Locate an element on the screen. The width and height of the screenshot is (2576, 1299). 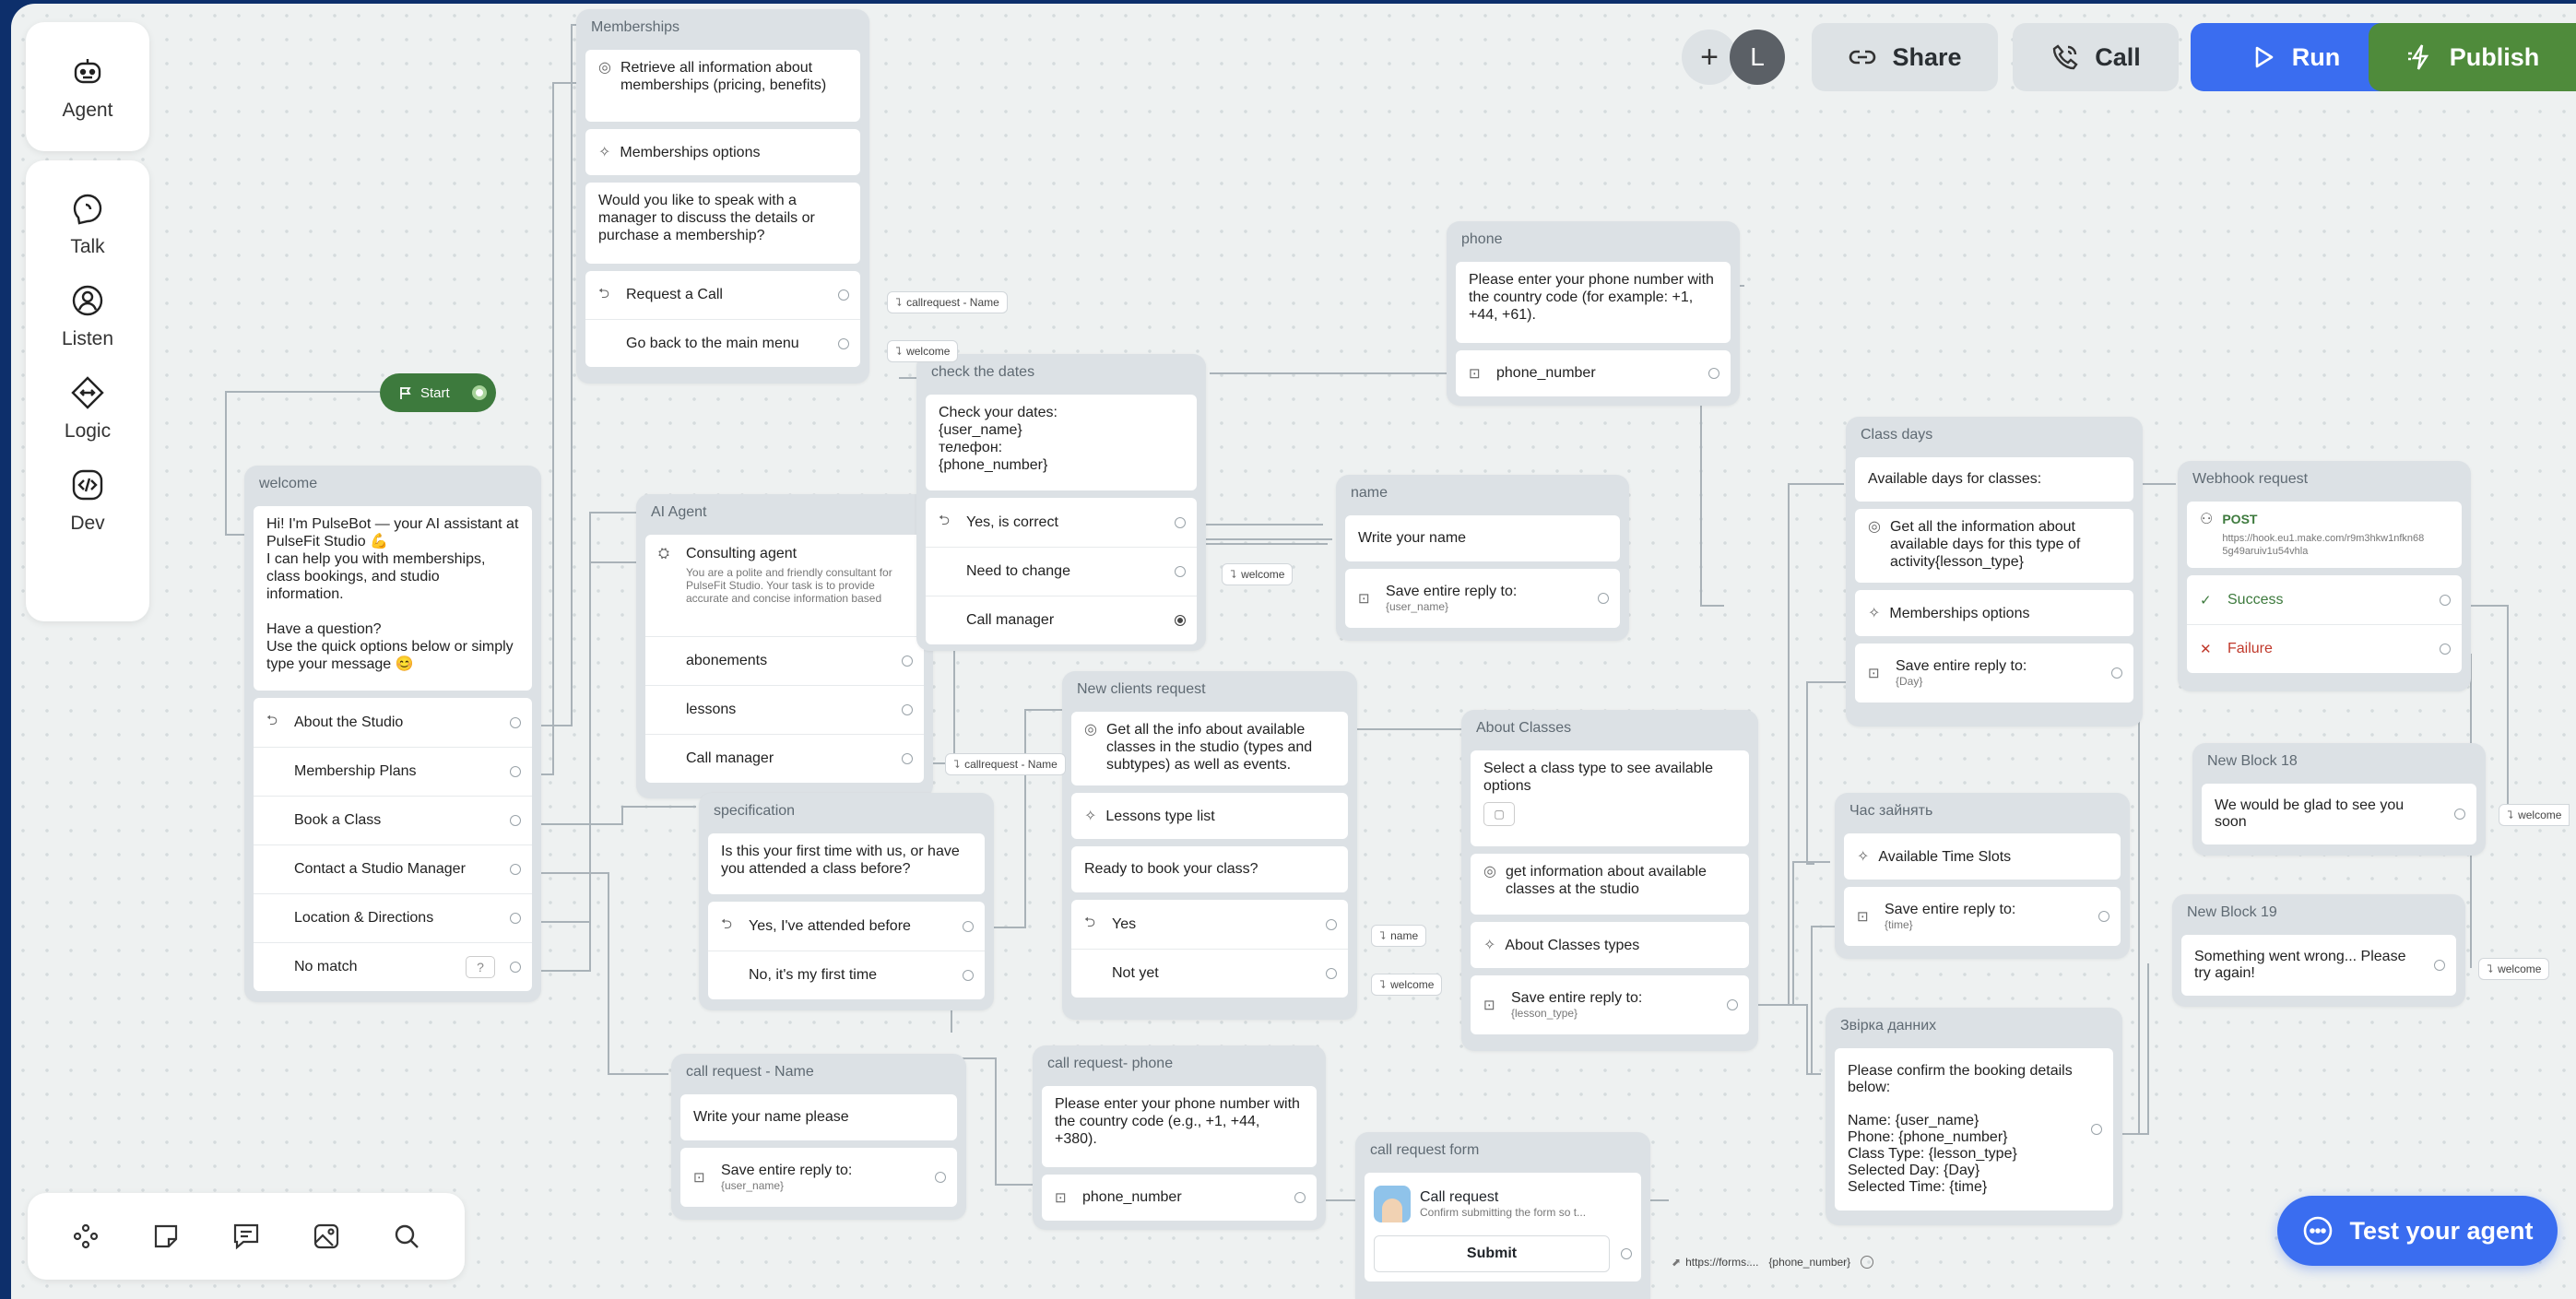
start-port is located at coordinates (479, 392).